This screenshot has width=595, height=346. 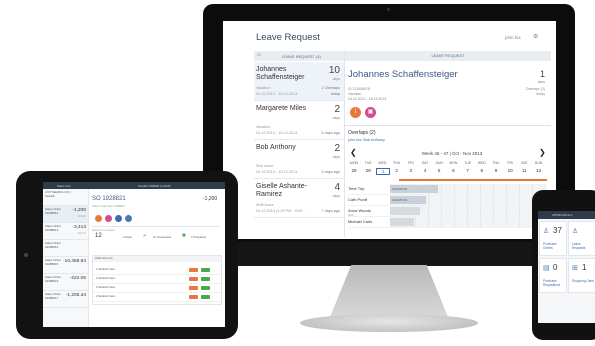 I want to click on overlaps-when: today, so click(x=540, y=94).